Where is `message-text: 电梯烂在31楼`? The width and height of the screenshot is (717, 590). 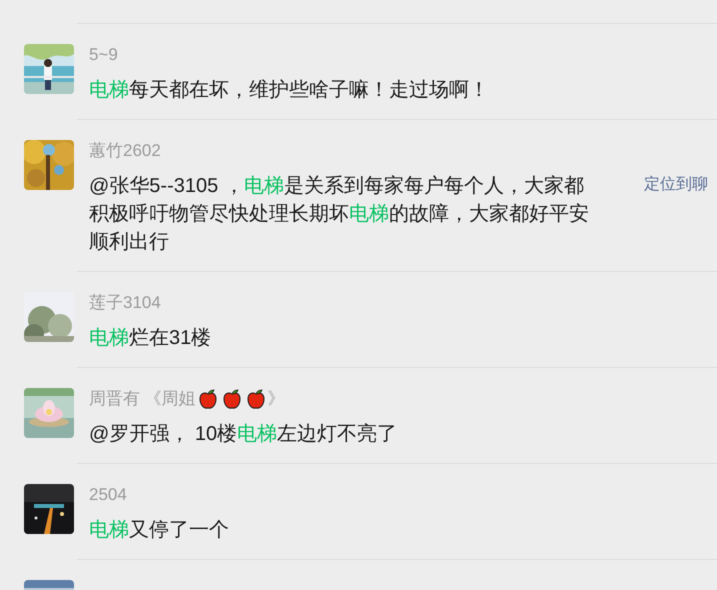
message-text: 电梯烂在31楼 is located at coordinates (150, 338).